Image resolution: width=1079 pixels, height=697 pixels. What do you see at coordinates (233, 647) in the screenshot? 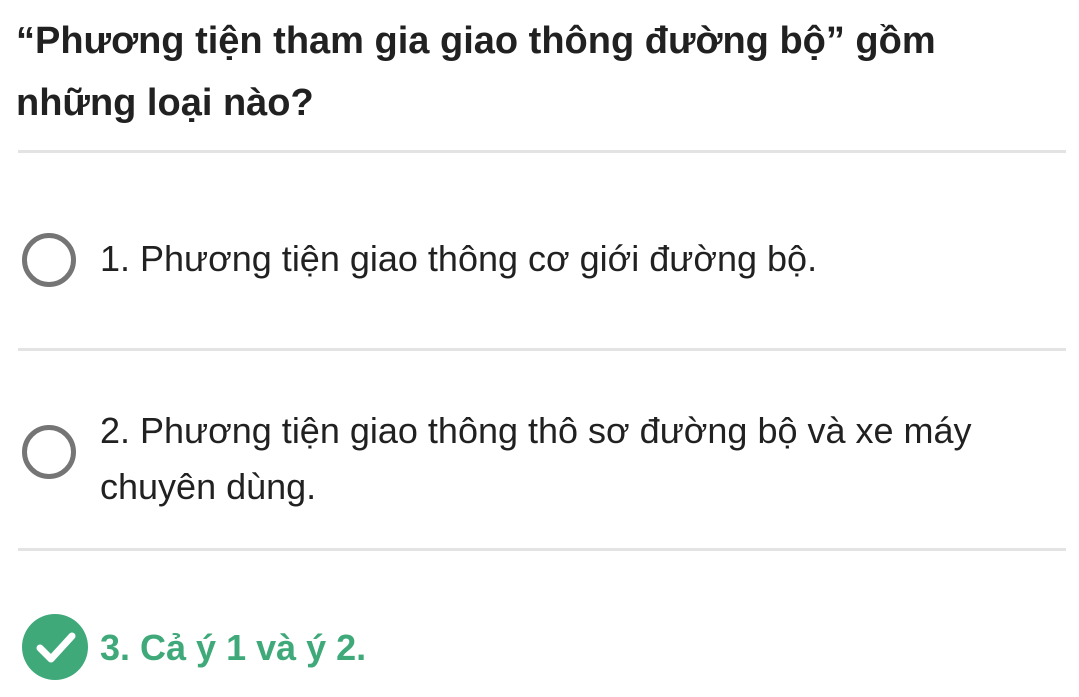
I see `answer-option-label: 3. Cả ý 1 và ý 2.` at bounding box center [233, 647].